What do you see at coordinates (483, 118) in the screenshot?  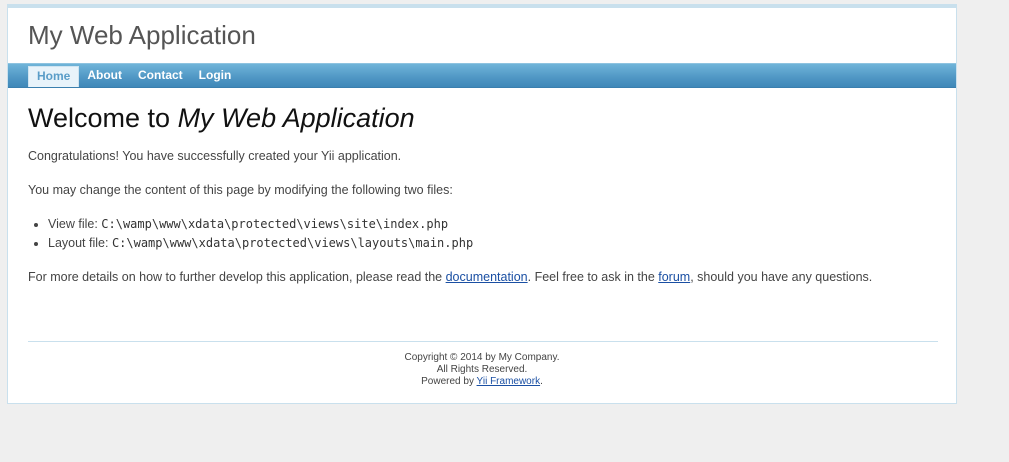 I see `page-heading: Welcome to My Web Application` at bounding box center [483, 118].